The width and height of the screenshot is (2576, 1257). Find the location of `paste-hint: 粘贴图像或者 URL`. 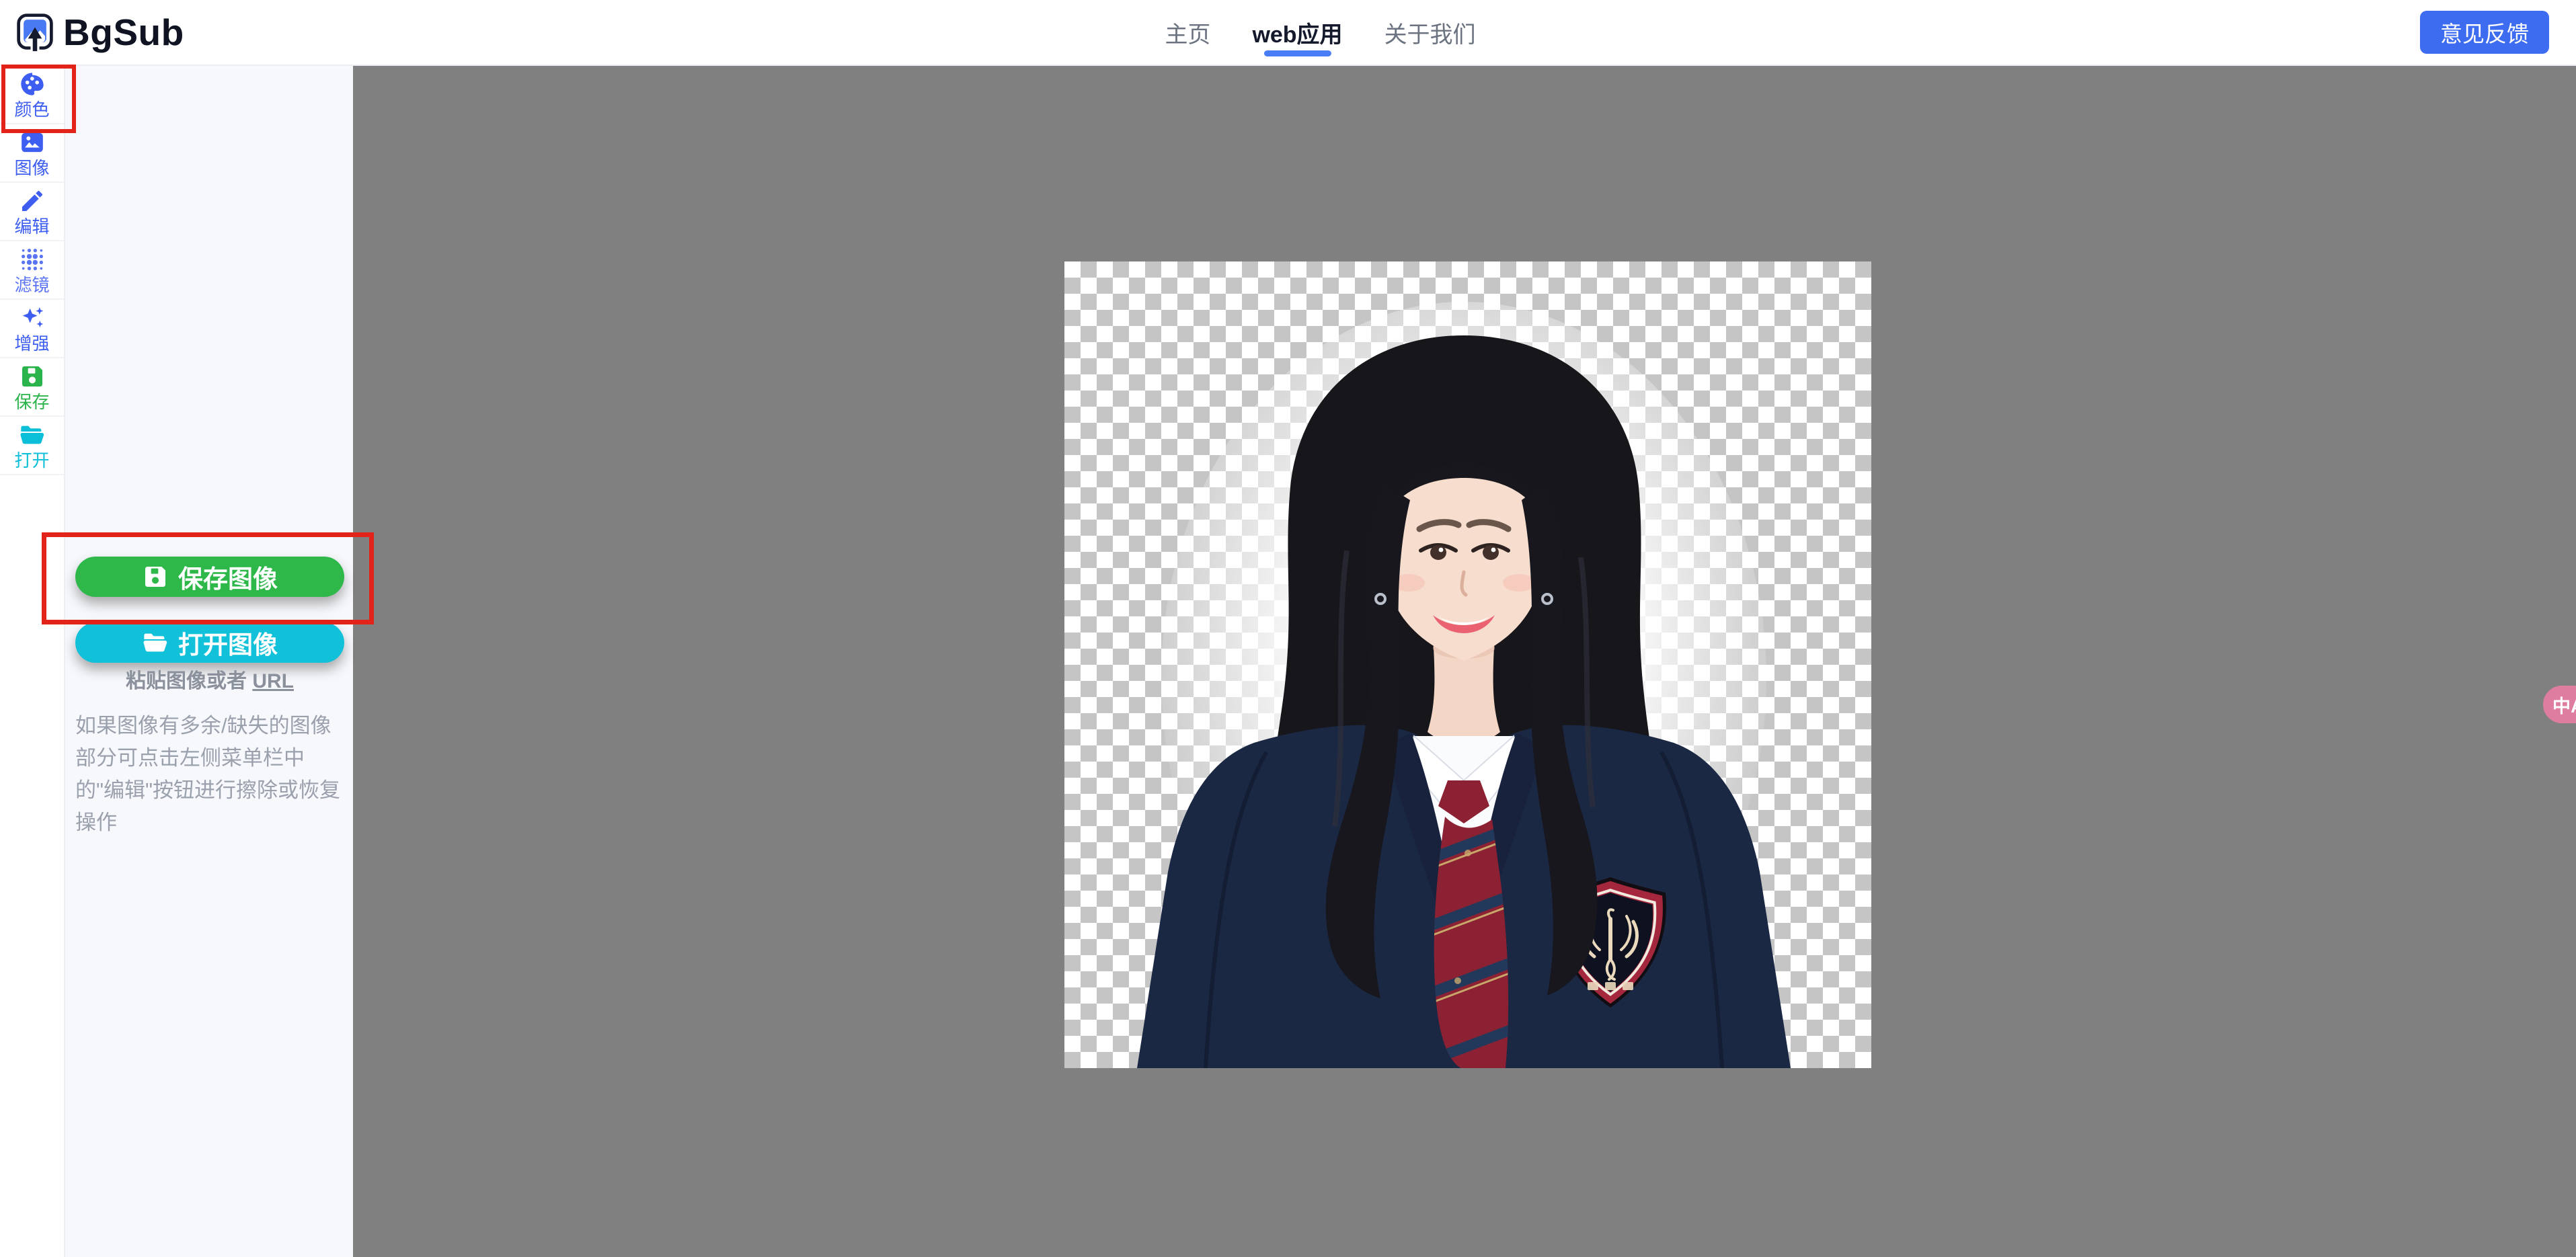

paste-hint: 粘贴图像或者 URL is located at coordinates (210, 679).